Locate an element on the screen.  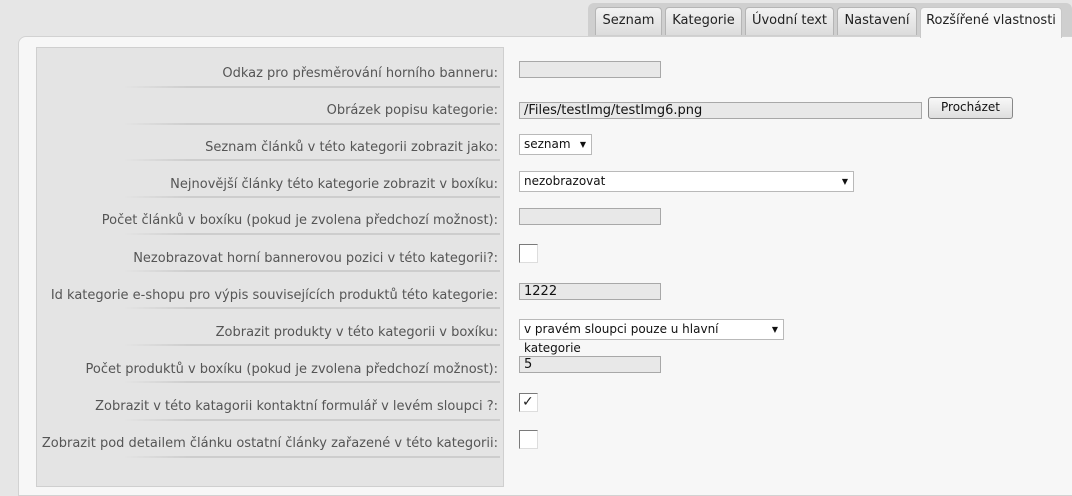
products-count-input is located at coordinates (590, 364).